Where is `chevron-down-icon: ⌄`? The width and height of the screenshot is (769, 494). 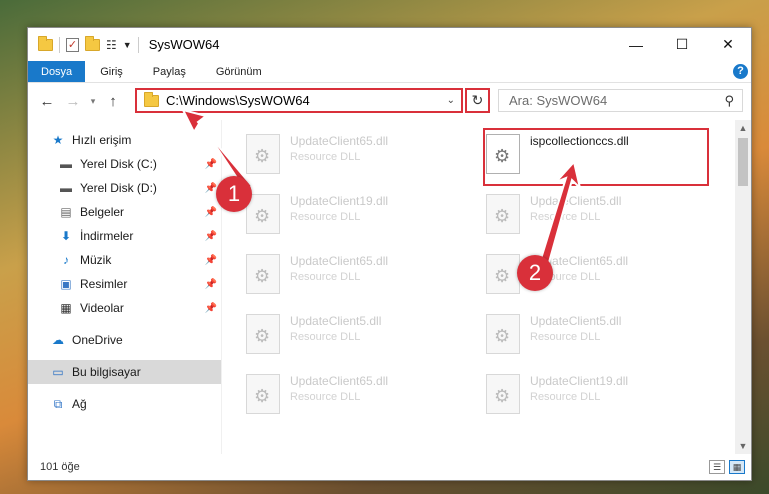 chevron-down-icon: ⌄ is located at coordinates (454, 100).